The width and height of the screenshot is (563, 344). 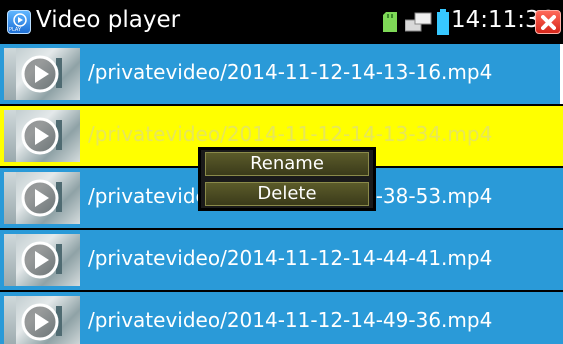 What do you see at coordinates (108, 20) in the screenshot?
I see `page-title: Video player` at bounding box center [108, 20].